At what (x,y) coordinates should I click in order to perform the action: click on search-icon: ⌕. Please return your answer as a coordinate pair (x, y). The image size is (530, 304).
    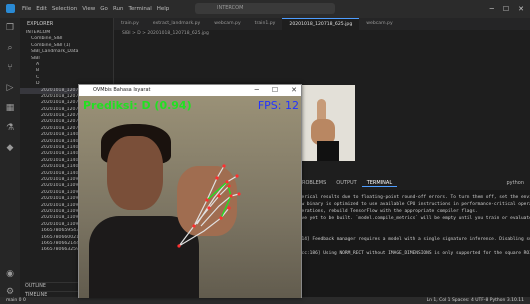
    Looking at the image, I should click on (10, 48).